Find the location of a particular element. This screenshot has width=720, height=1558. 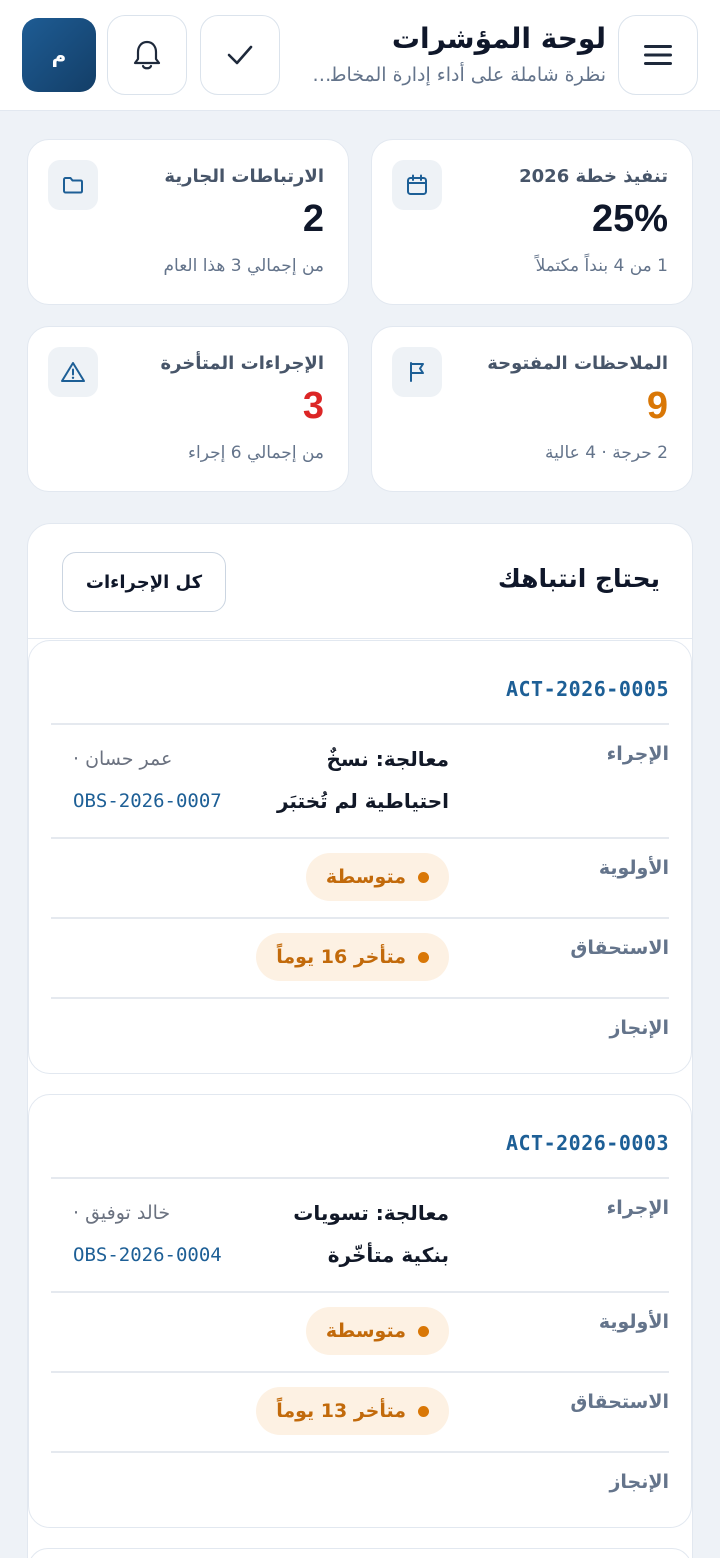

due-badge: متأخر 16 يوماً is located at coordinates (352, 957).